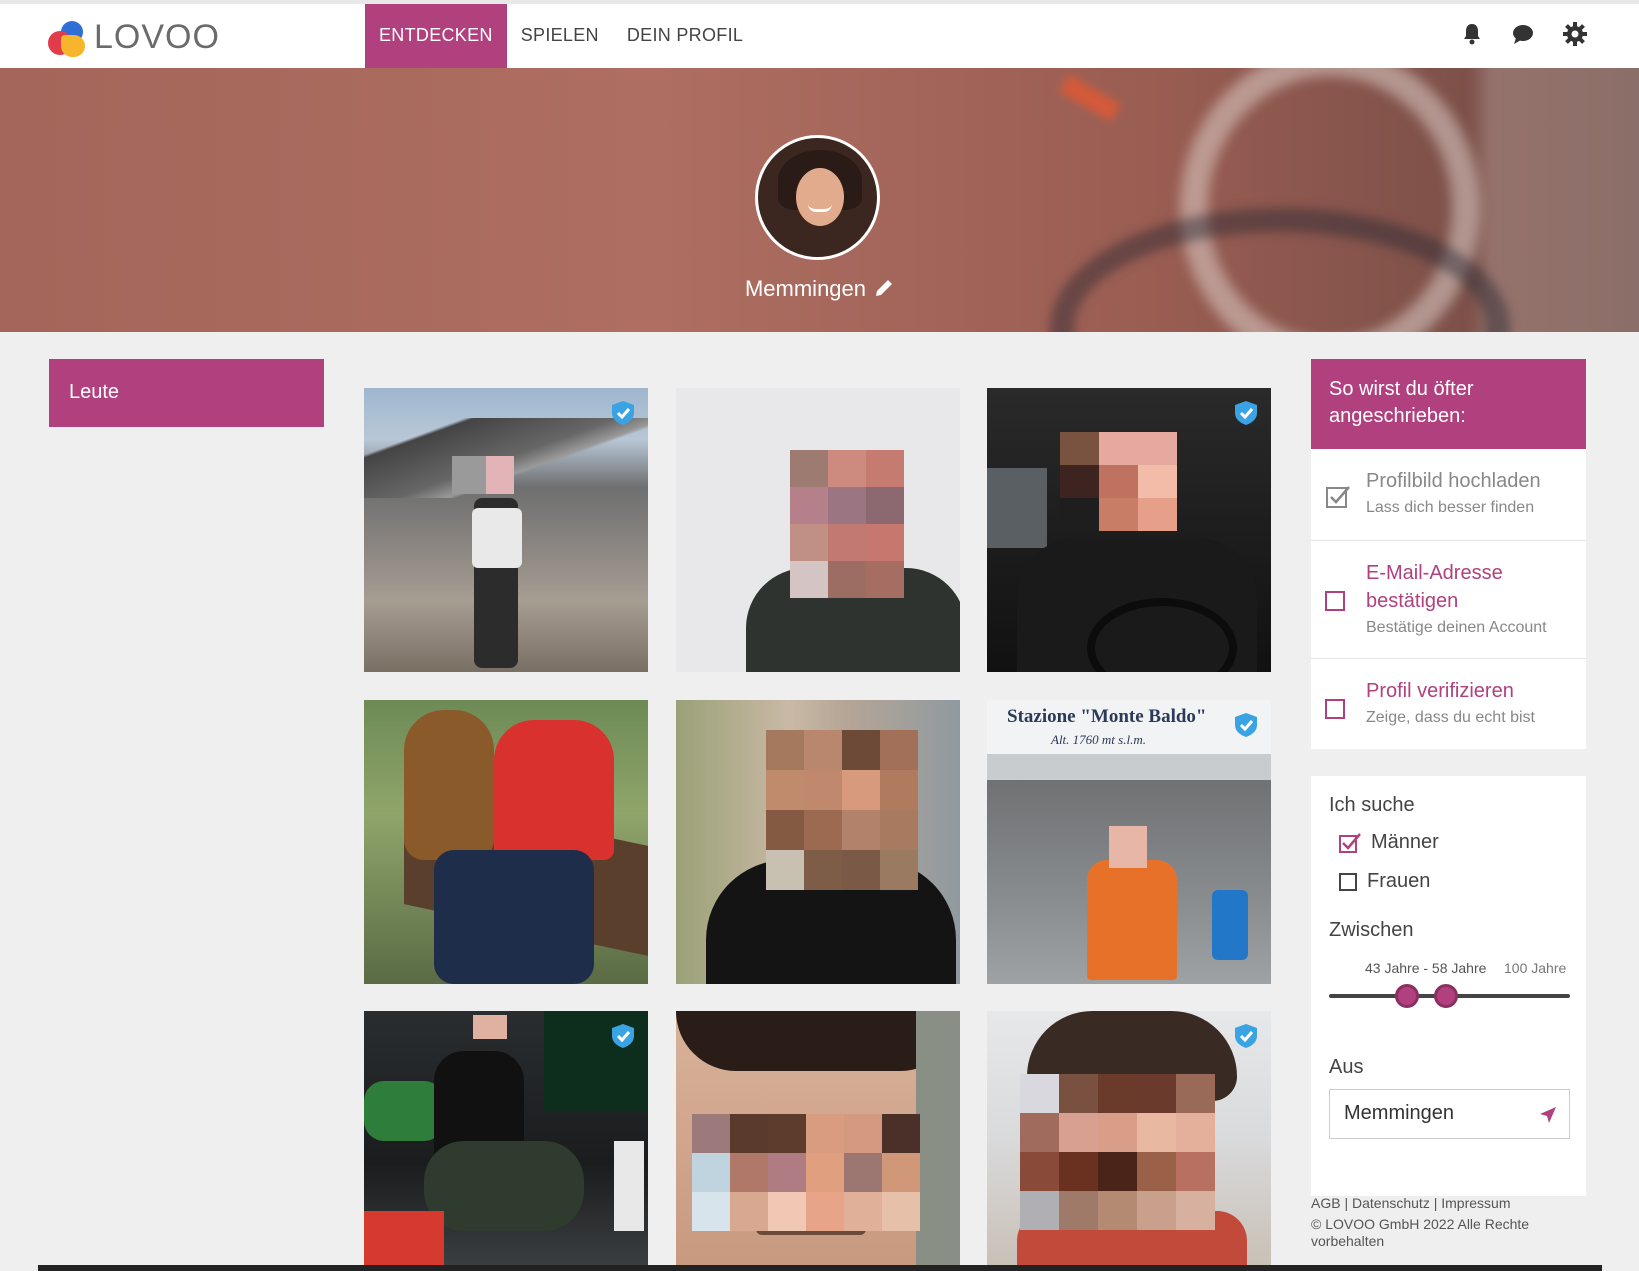  What do you see at coordinates (685, 36) in the screenshot?
I see `nav-dein-profil: DEIN PROFIL` at bounding box center [685, 36].